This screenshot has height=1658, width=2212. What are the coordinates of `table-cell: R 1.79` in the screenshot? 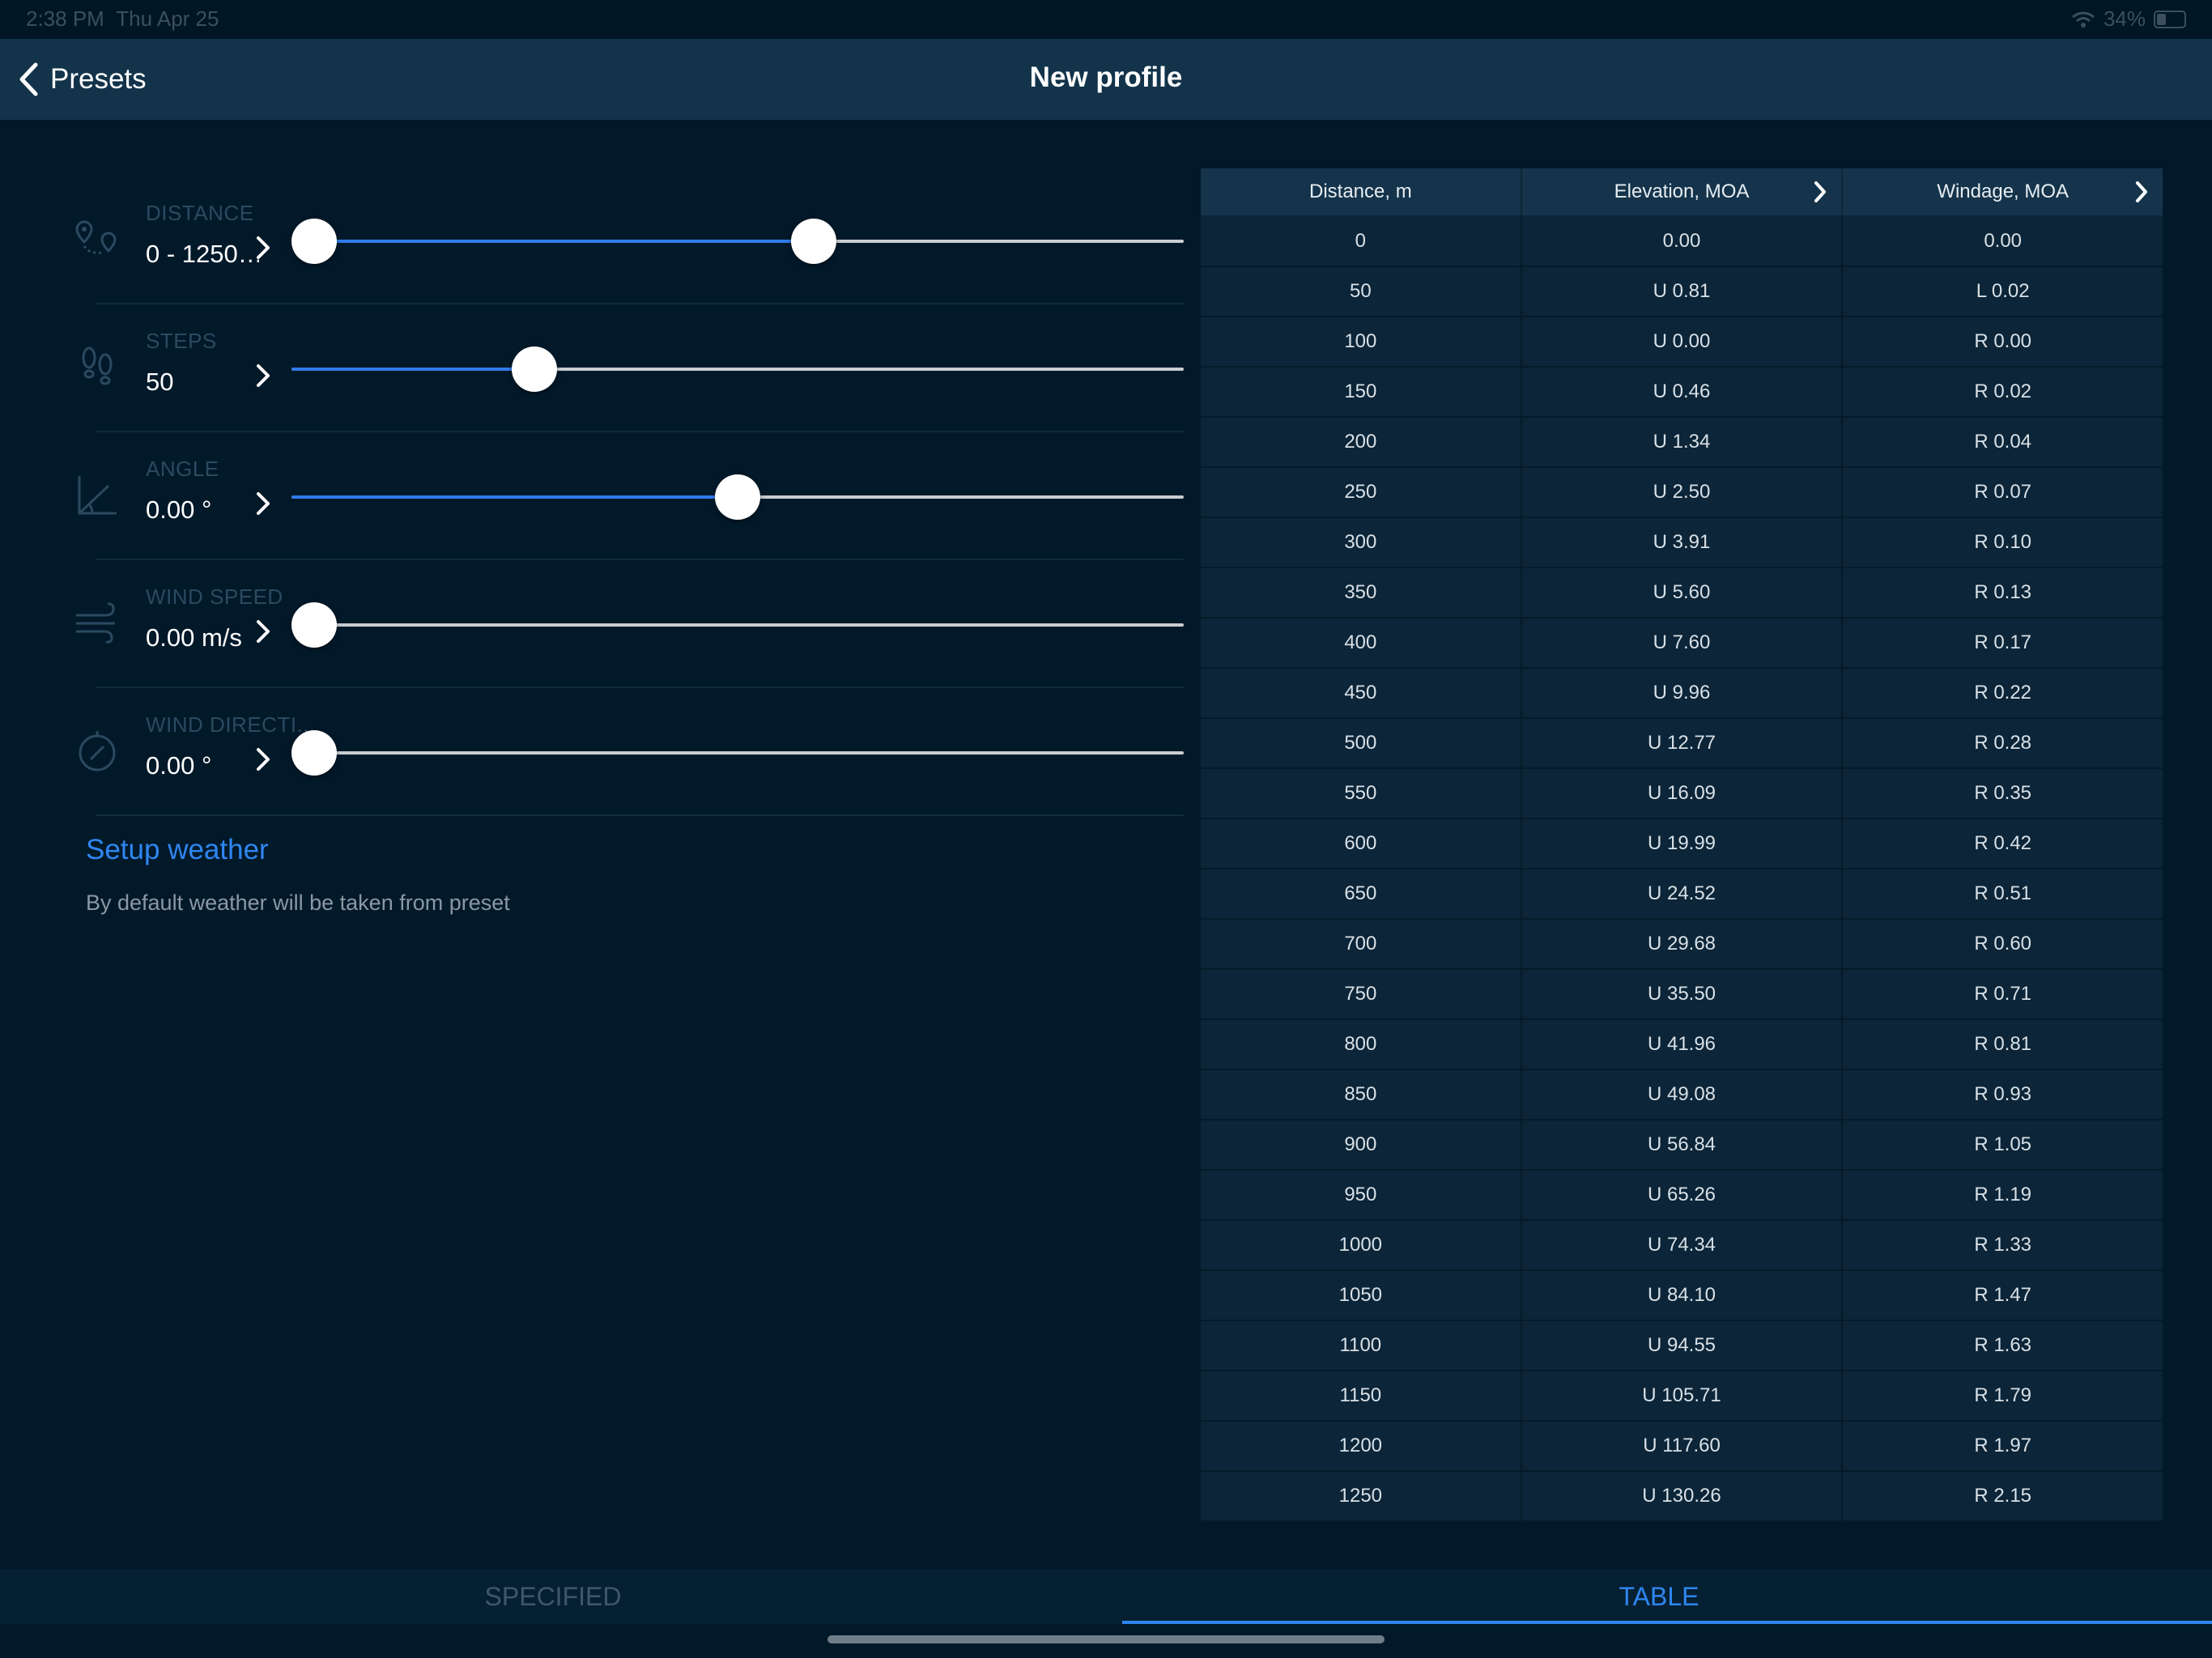 It's located at (2003, 1395).